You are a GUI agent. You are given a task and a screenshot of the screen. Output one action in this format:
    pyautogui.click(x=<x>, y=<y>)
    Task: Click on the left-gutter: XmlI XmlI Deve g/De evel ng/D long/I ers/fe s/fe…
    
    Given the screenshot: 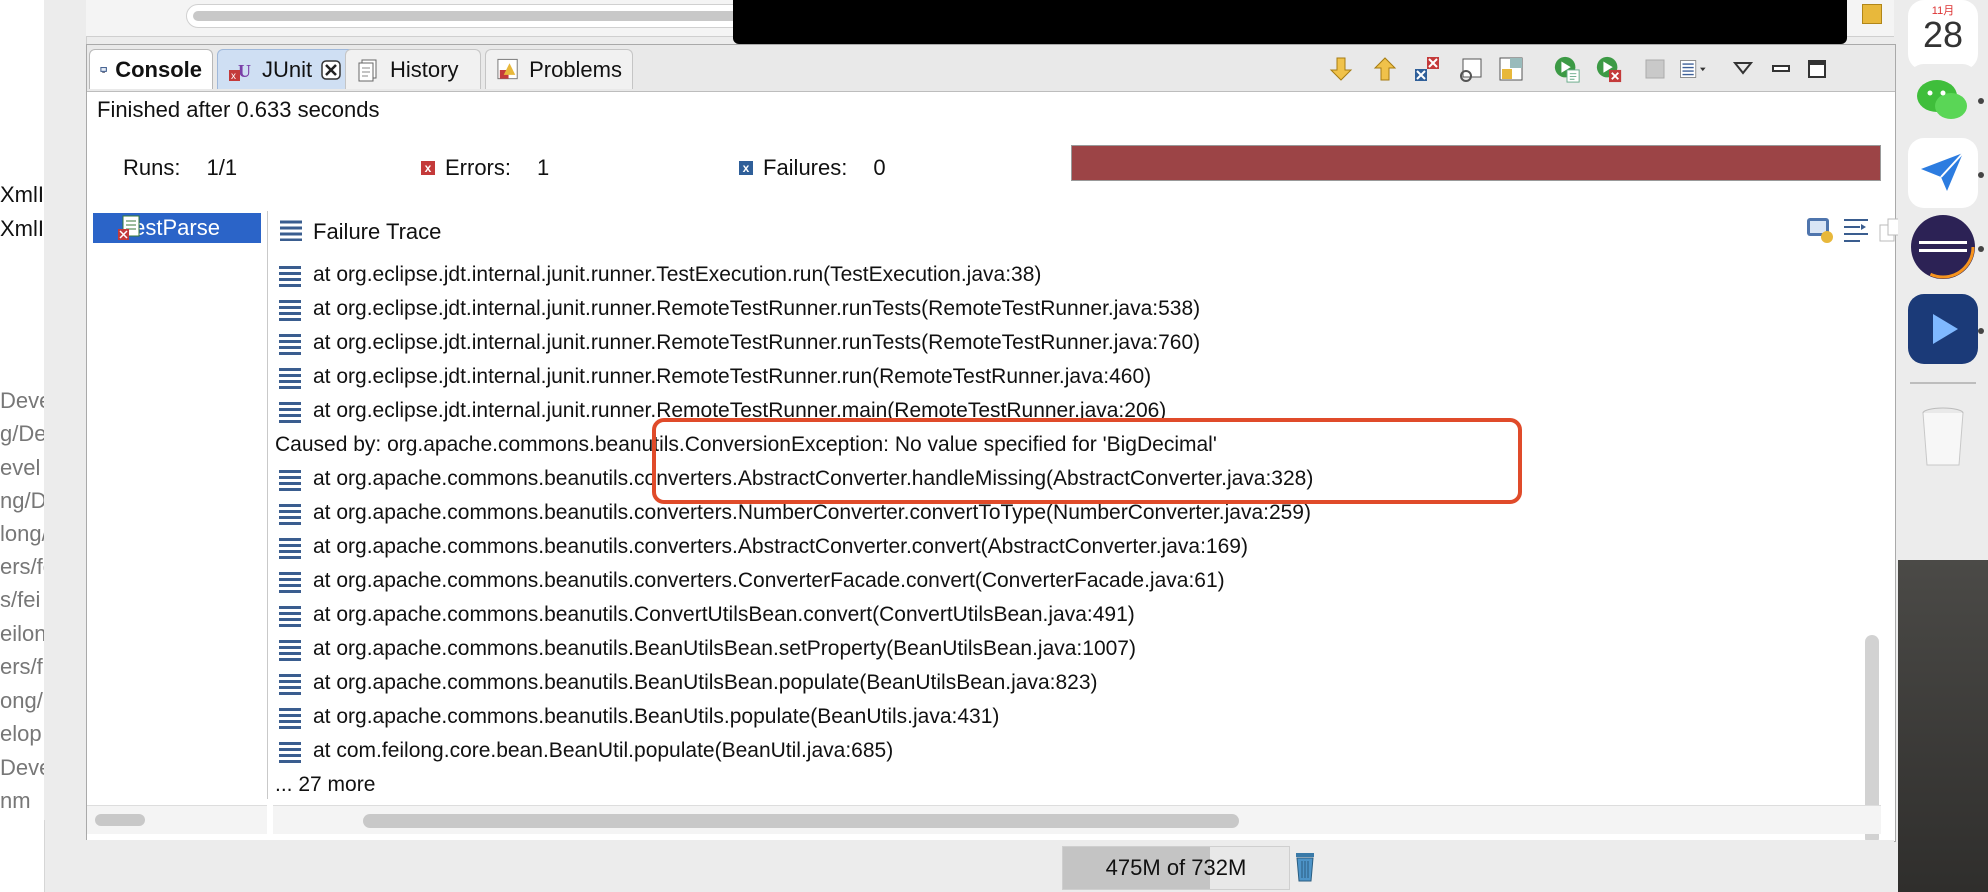 What is the action you would take?
    pyautogui.click(x=22, y=446)
    